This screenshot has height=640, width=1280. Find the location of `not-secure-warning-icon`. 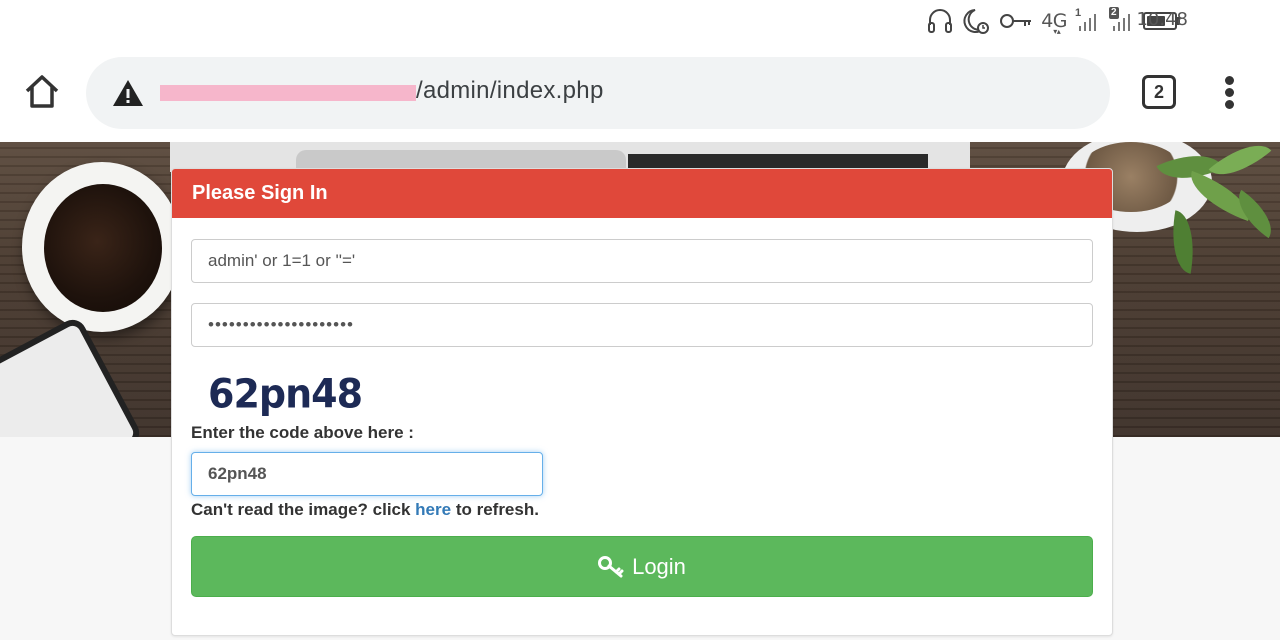

not-secure-warning-icon is located at coordinates (128, 93).